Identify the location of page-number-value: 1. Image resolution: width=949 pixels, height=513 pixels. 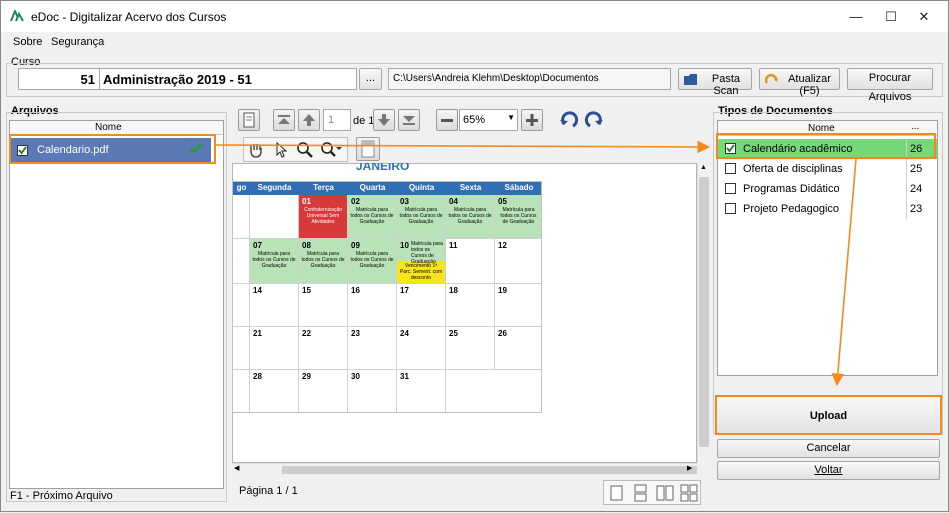
(331, 120).